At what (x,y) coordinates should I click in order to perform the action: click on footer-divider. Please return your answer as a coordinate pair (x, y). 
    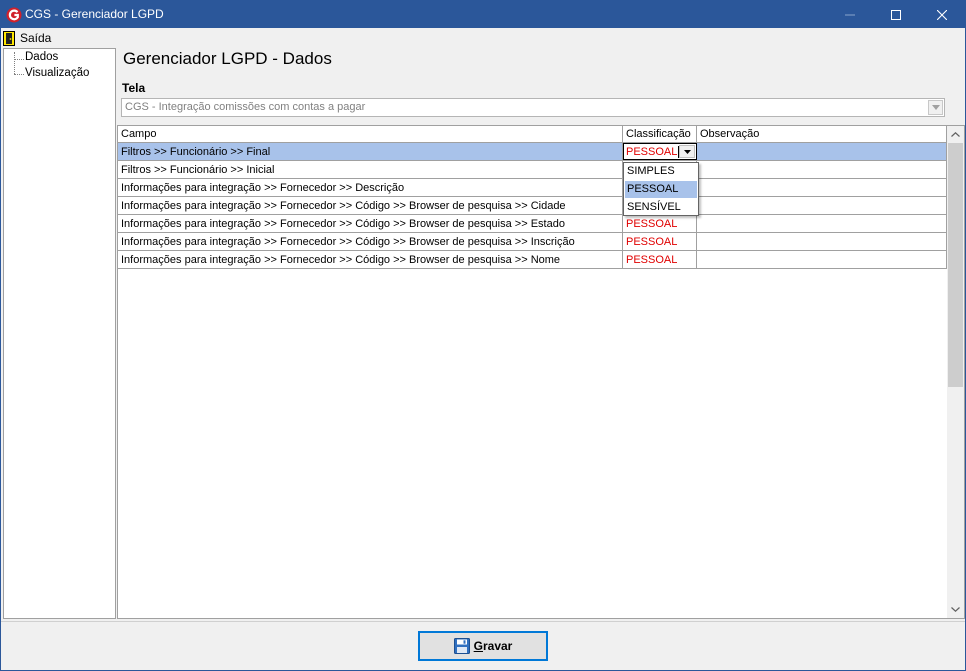
    Looking at the image, I should click on (483, 621).